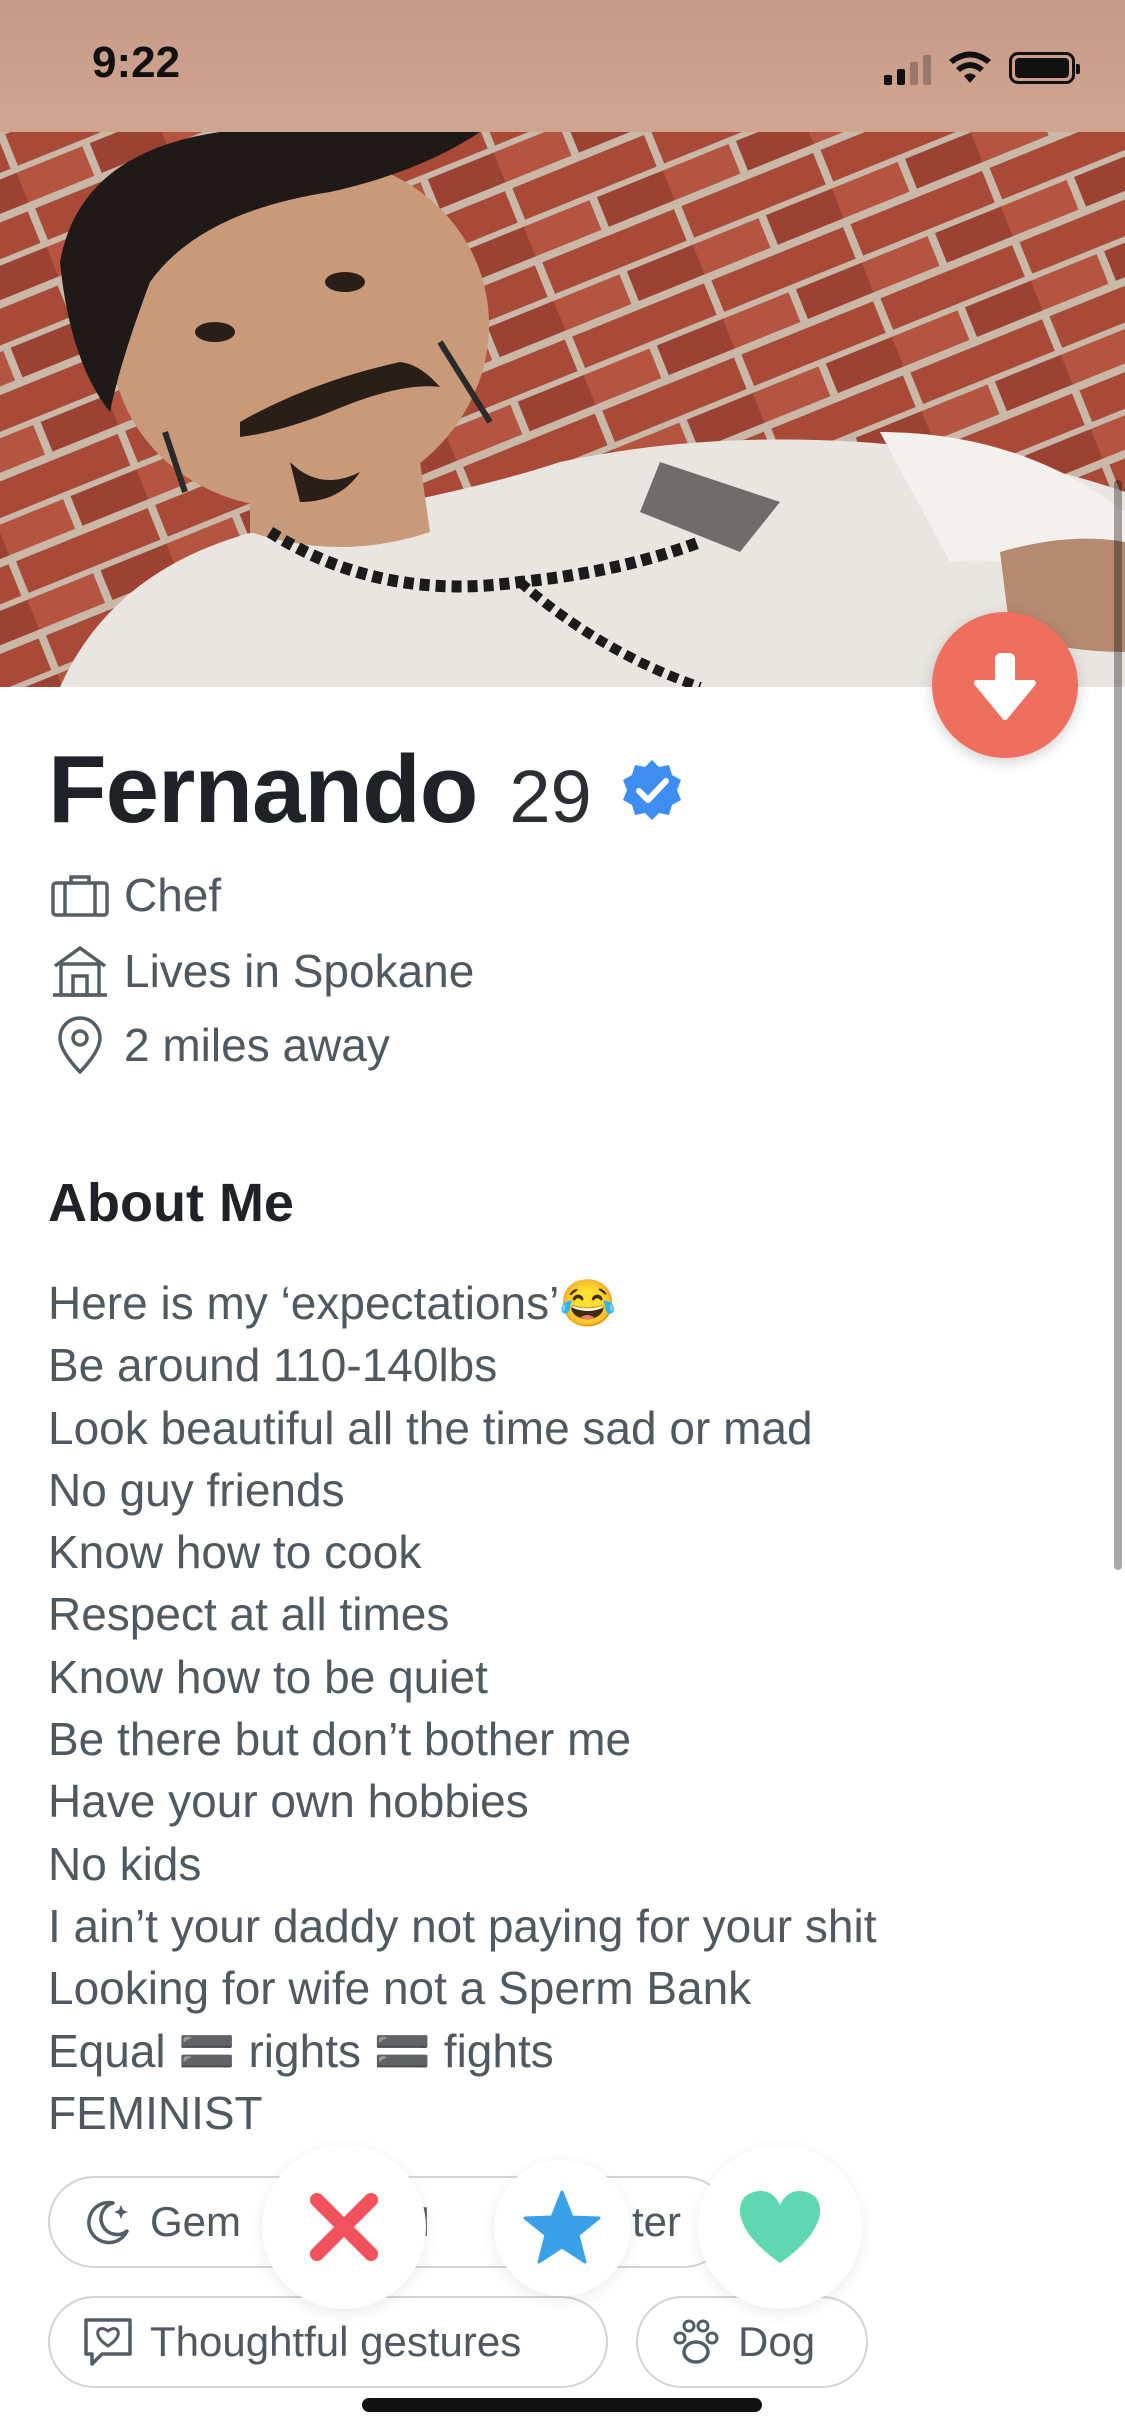 The width and height of the screenshot is (1125, 2436). Describe the element at coordinates (1118, 1025) in the screenshot. I see `scrollbar-thumb` at that location.